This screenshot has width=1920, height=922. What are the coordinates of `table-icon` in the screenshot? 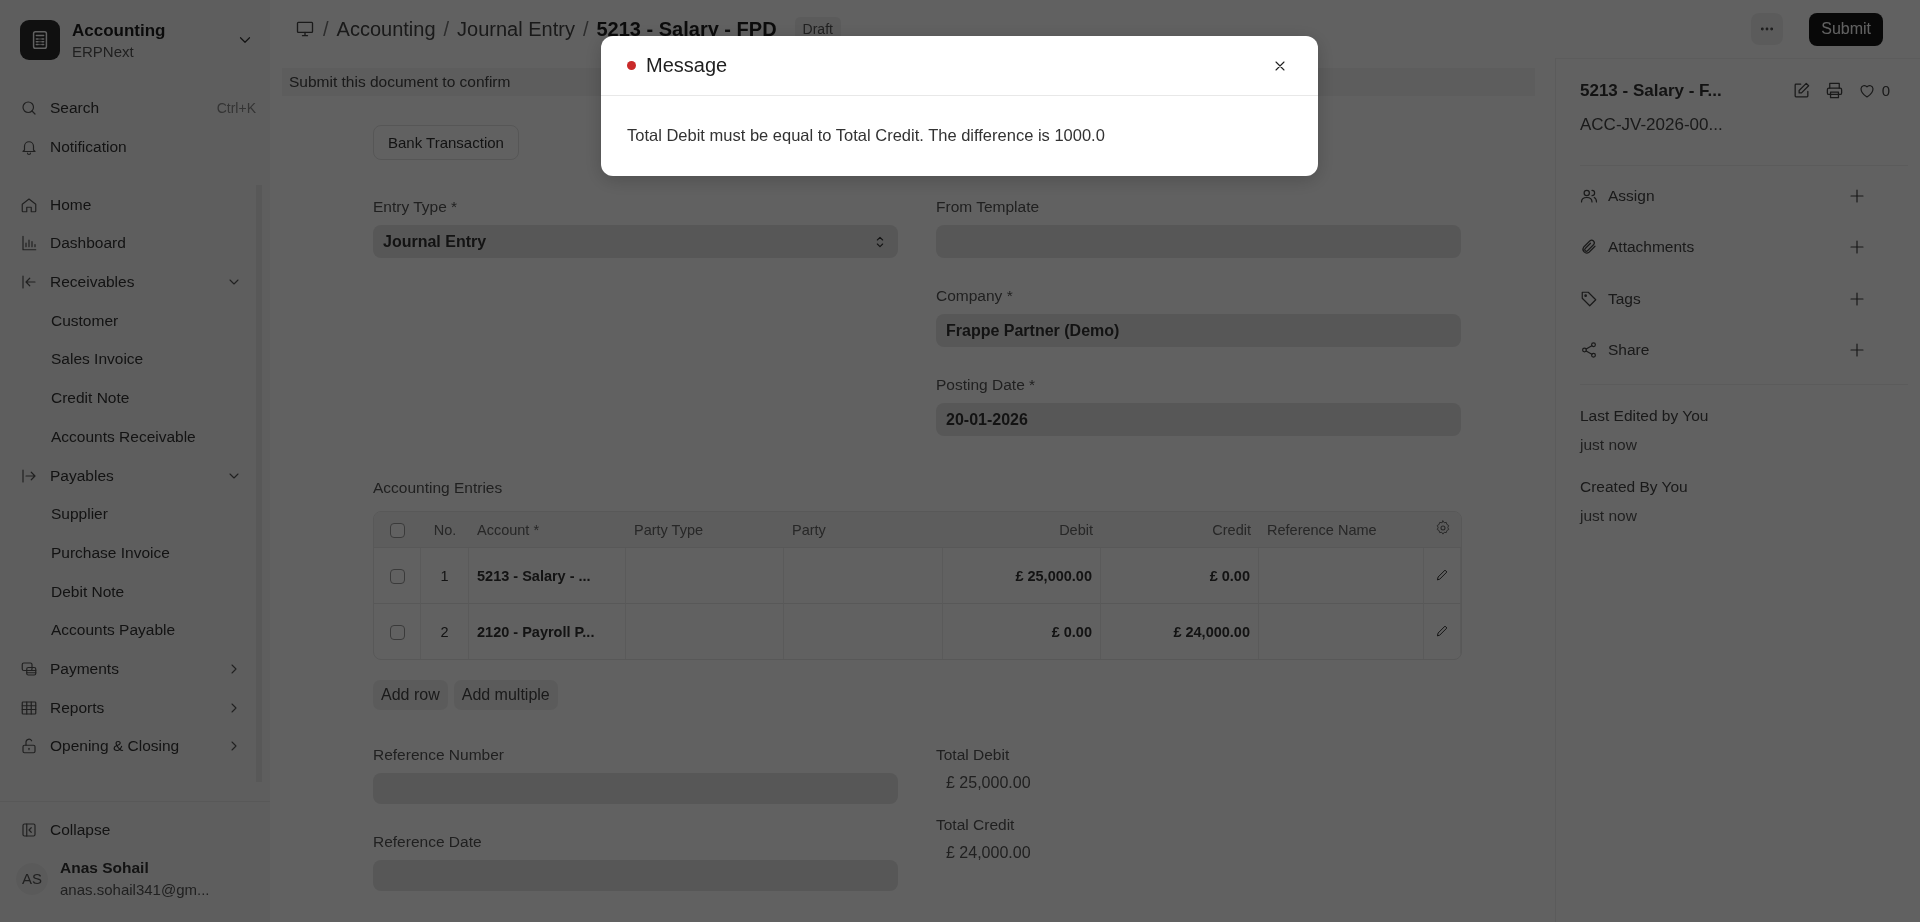 It's located at (29, 707).